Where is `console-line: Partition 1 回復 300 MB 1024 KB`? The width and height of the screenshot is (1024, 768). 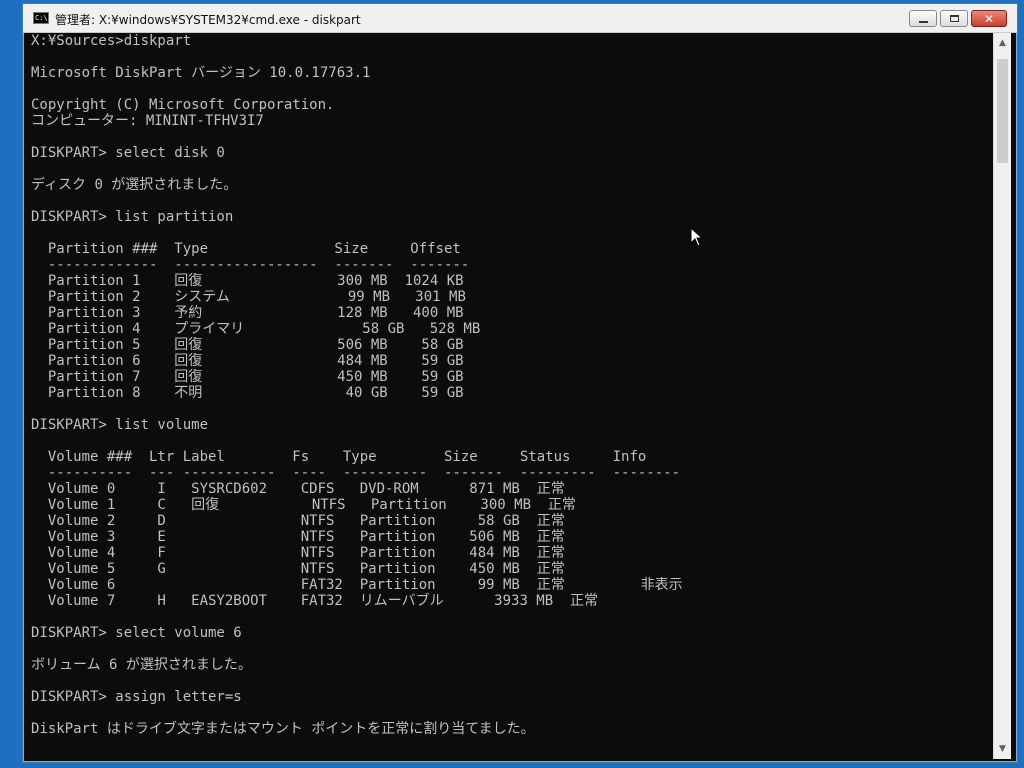
console-line: Partition 1 回復 300 MB 1024 KB is located at coordinates (247, 281).